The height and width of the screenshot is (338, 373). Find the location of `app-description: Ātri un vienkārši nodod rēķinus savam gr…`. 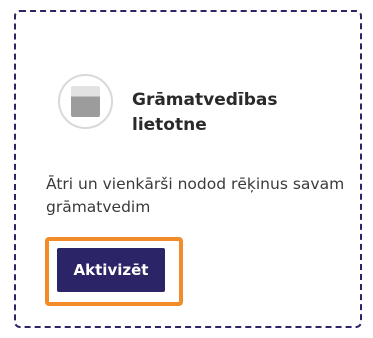

app-description: Ātri un vienkārši nodod rēķinus savam gr… is located at coordinates (195, 195).